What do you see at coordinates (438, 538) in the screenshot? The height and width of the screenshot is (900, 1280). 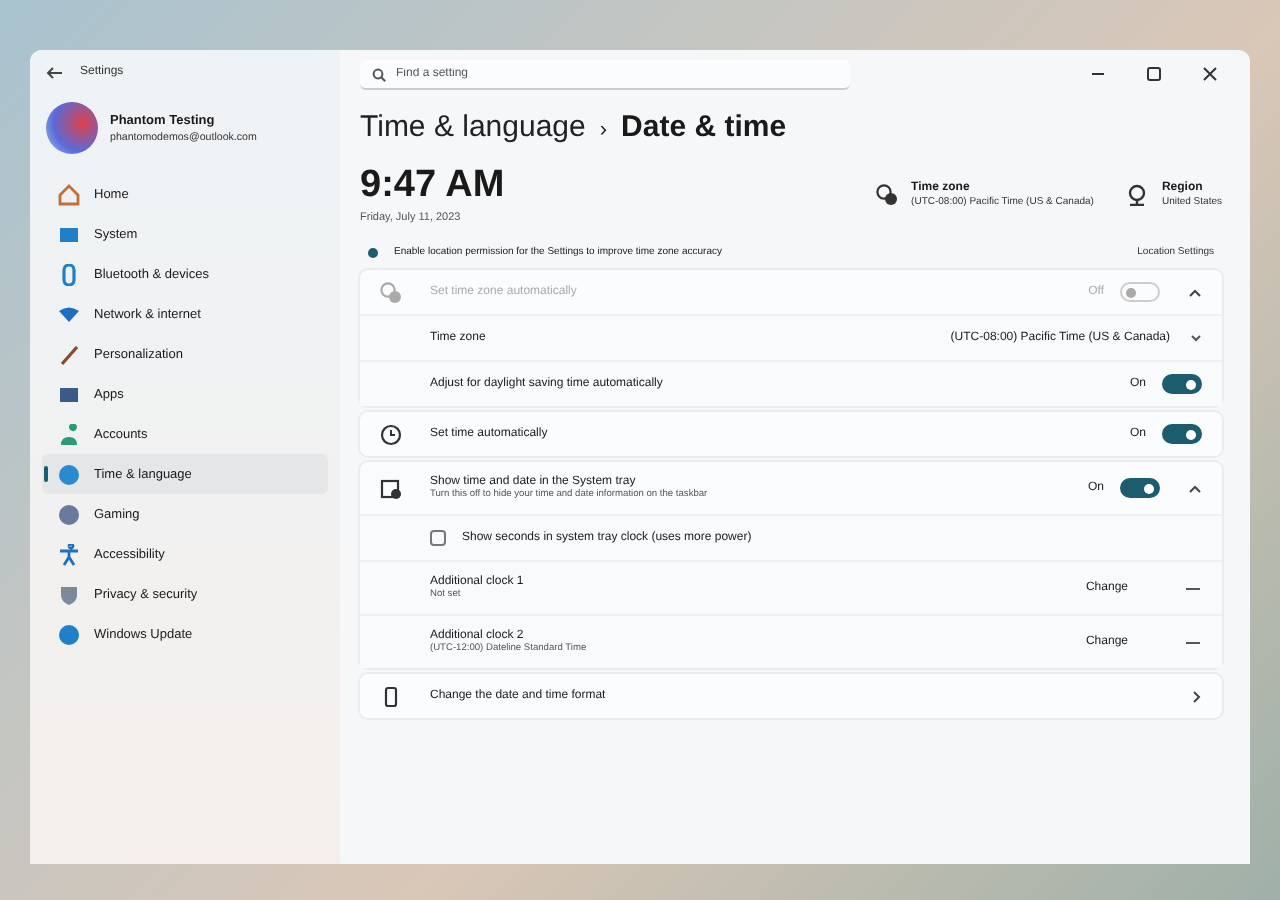 I see `checkbox` at bounding box center [438, 538].